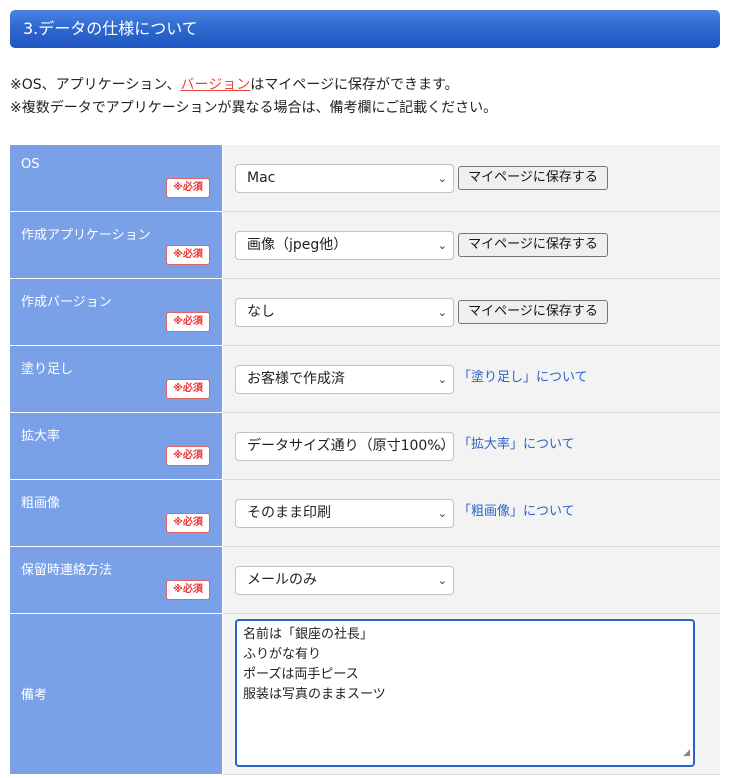 The width and height of the screenshot is (730, 778). What do you see at coordinates (344, 312) in the screenshot?
I see `version-select: なし ⌄` at bounding box center [344, 312].